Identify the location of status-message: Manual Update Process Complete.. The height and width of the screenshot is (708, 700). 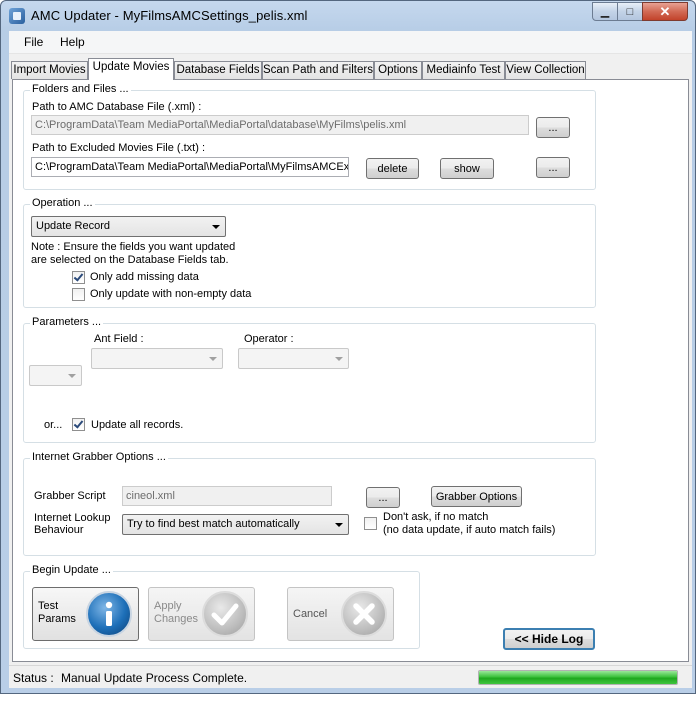
(154, 678).